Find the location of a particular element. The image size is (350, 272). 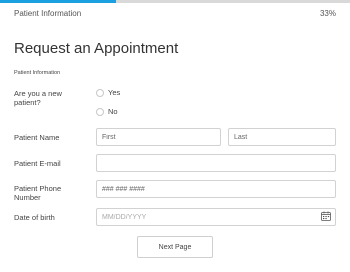

radio-yes-circle is located at coordinates (100, 92).